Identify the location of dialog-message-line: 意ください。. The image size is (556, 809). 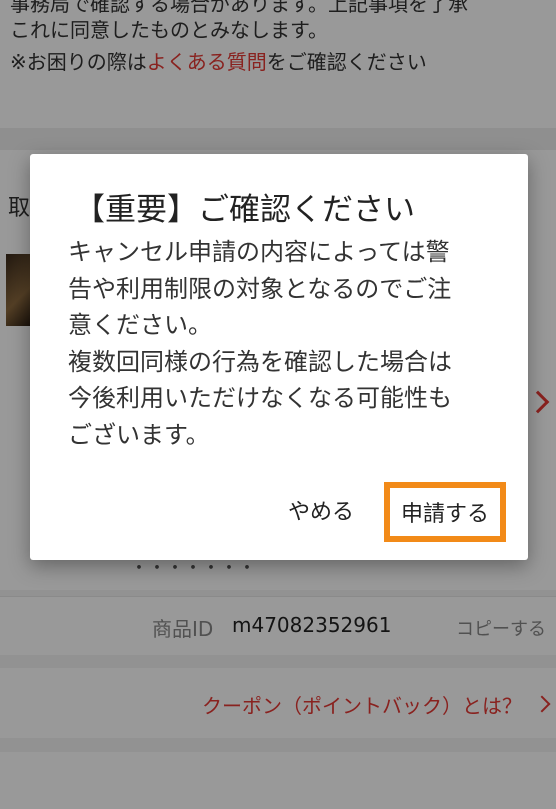
(140, 325).